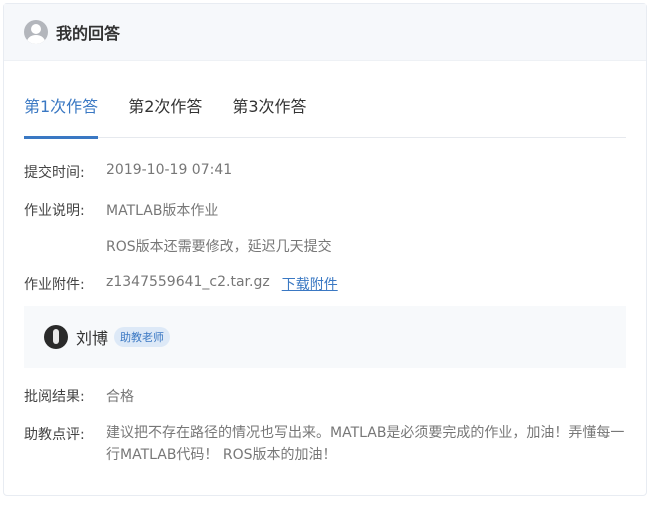 This screenshot has height=507, width=649. Describe the element at coordinates (120, 397) in the screenshot. I see `review-result-value: 合格` at that location.